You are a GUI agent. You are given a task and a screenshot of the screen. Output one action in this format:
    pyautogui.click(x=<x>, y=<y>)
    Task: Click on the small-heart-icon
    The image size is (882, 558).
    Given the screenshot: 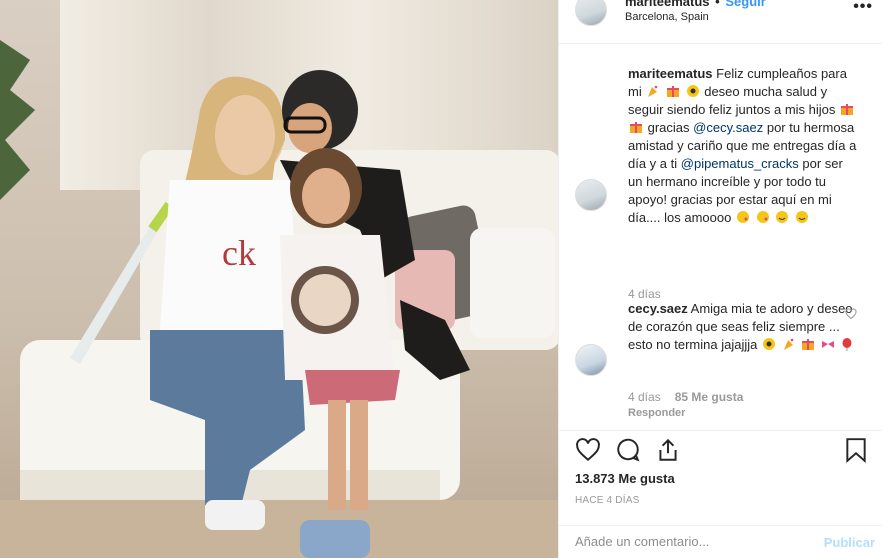 What is the action you would take?
    pyautogui.click(x=851, y=314)
    